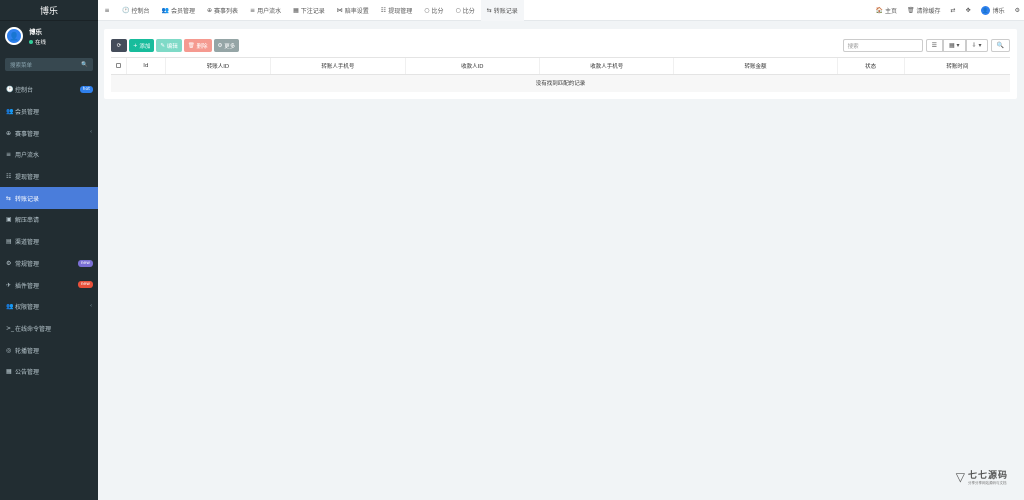  Describe the element at coordinates (27, 243) in the screenshot. I see `sidebar-item-label: 渠道管理` at that location.